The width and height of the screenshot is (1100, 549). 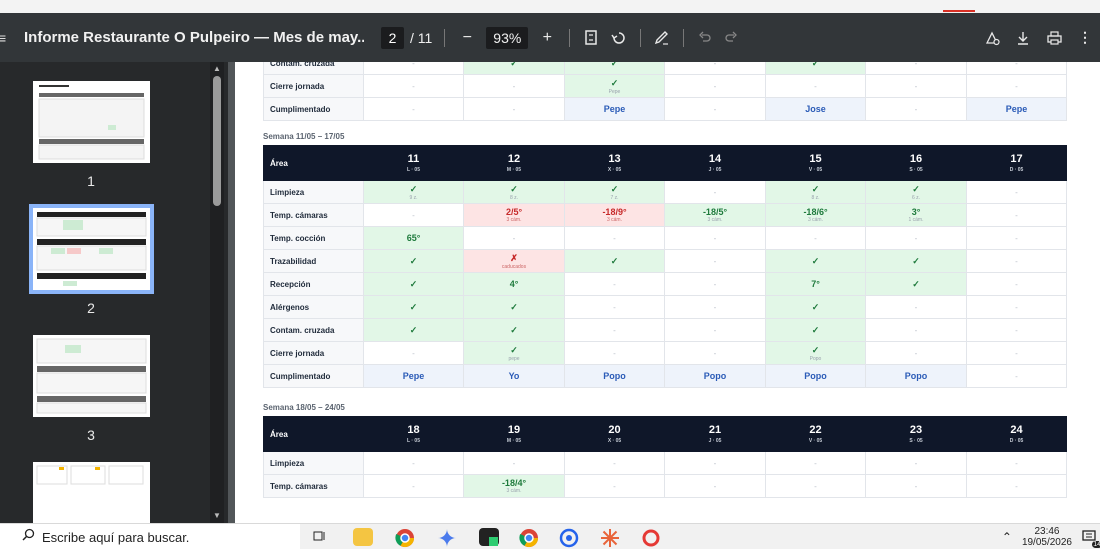 I want to click on undo-icon, so click(x=705, y=38).